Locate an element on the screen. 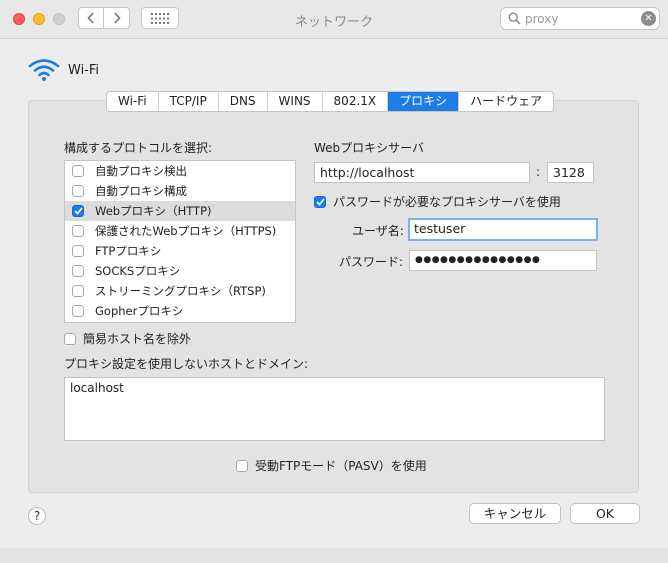 This screenshot has height=563, width=668. password-input: ●●●●●●●●●●●●●●● is located at coordinates (503, 260).